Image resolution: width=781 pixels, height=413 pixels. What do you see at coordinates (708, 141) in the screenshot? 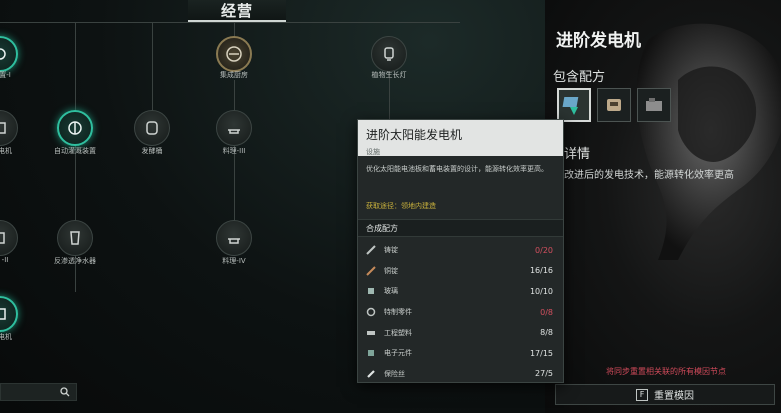
I see `creature-illustration` at bounding box center [708, 141].